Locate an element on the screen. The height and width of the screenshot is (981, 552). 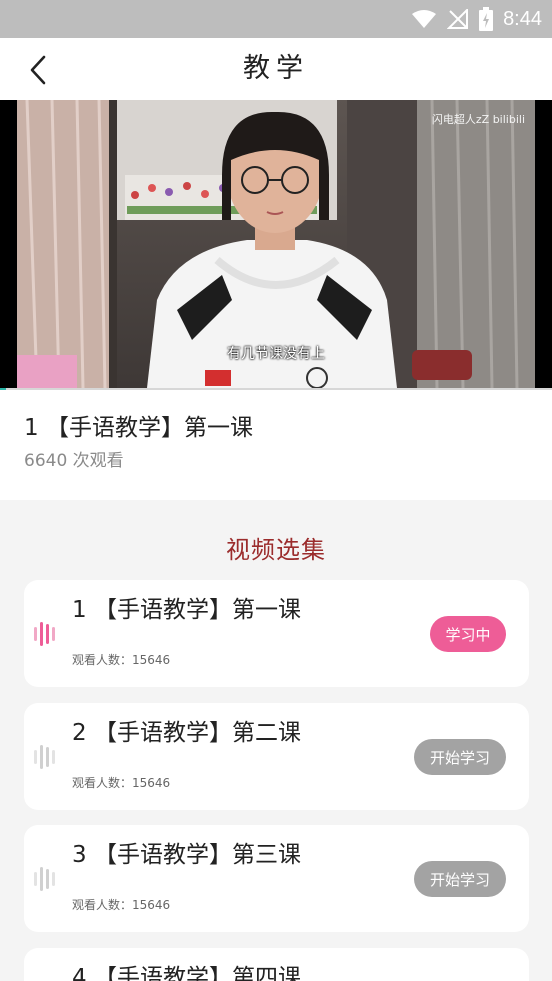
video-info: 1 【手语教学】第一课 6640 次观看 is located at coordinates (276, 445).